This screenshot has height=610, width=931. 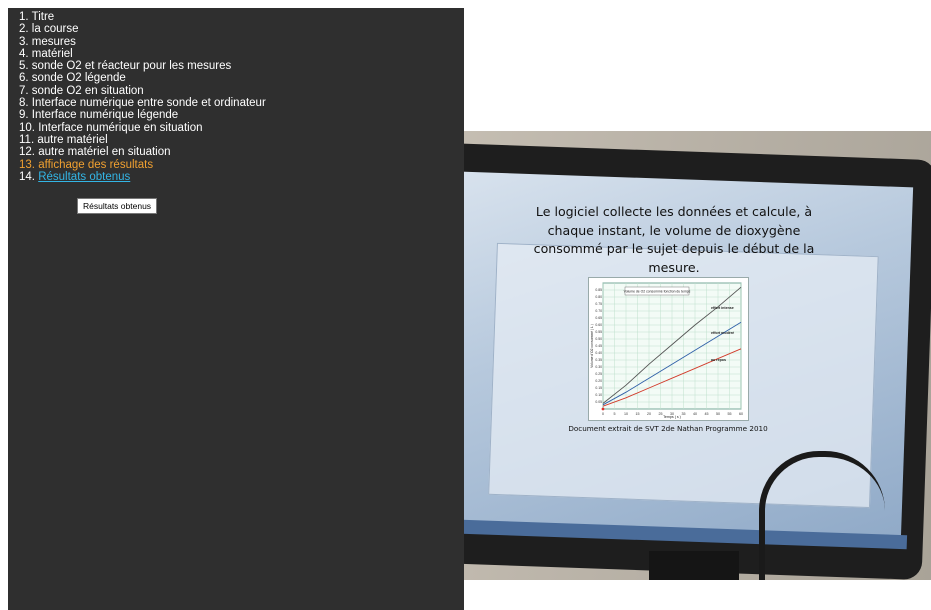 I want to click on y-tick-label: 0.15, so click(x=598, y=388).